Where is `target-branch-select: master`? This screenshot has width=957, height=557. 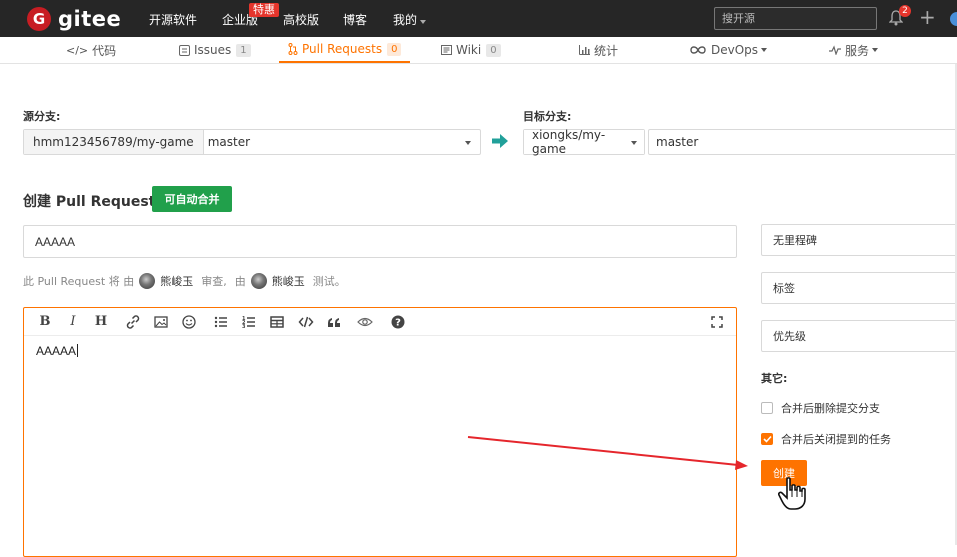
target-branch-select: master is located at coordinates (803, 142).